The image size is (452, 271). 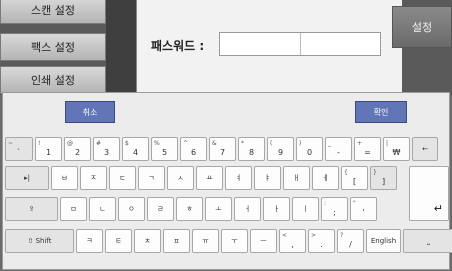 I want to click on key-label: ㅐ, so click(x=296, y=178).